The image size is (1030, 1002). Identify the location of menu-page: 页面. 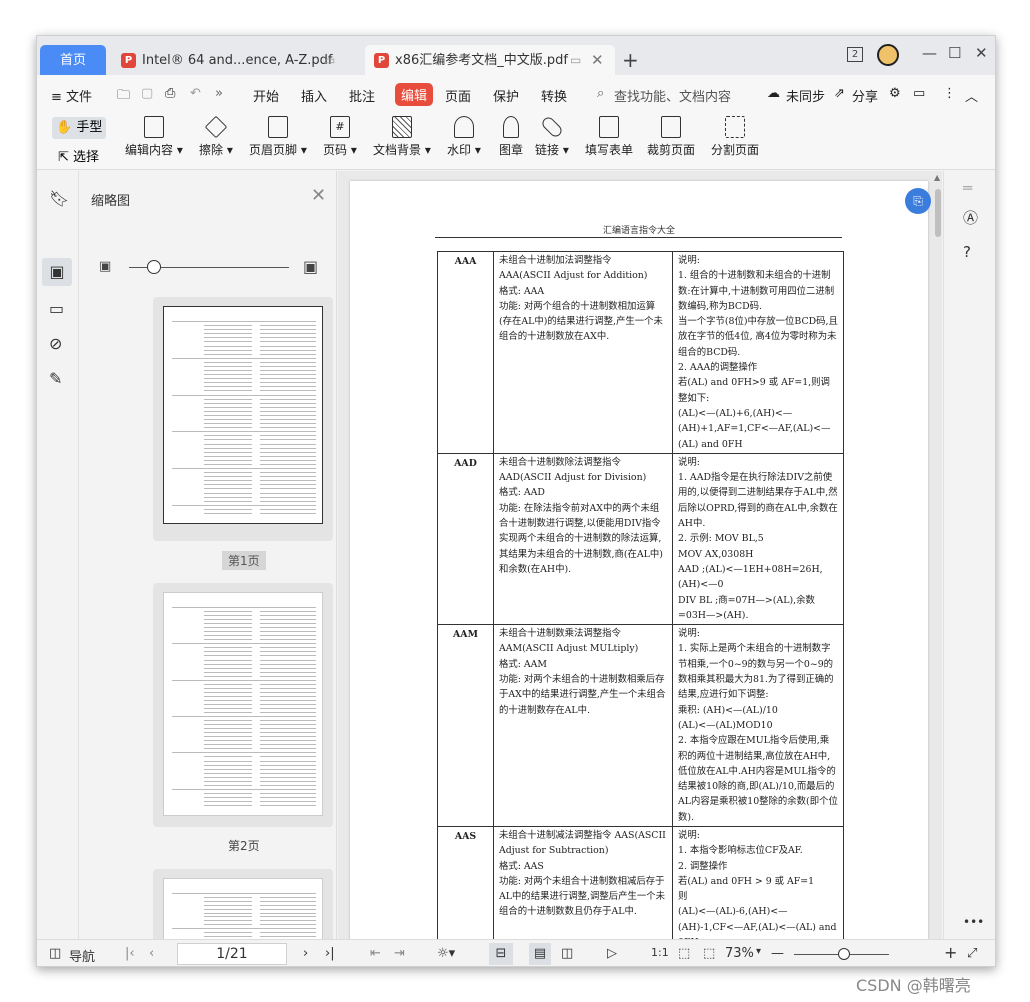
(458, 95).